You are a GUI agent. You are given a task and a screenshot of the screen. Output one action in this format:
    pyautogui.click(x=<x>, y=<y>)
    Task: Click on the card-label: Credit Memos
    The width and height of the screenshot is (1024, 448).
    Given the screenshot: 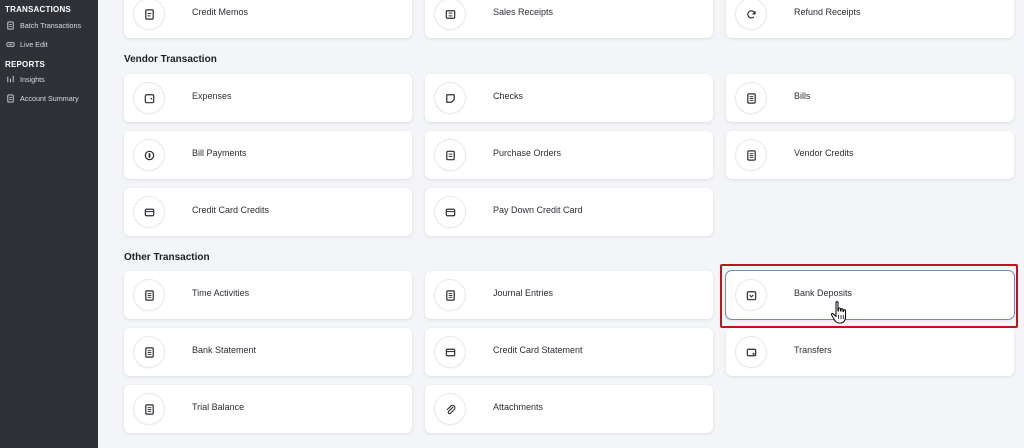 What is the action you would take?
    pyautogui.click(x=220, y=12)
    